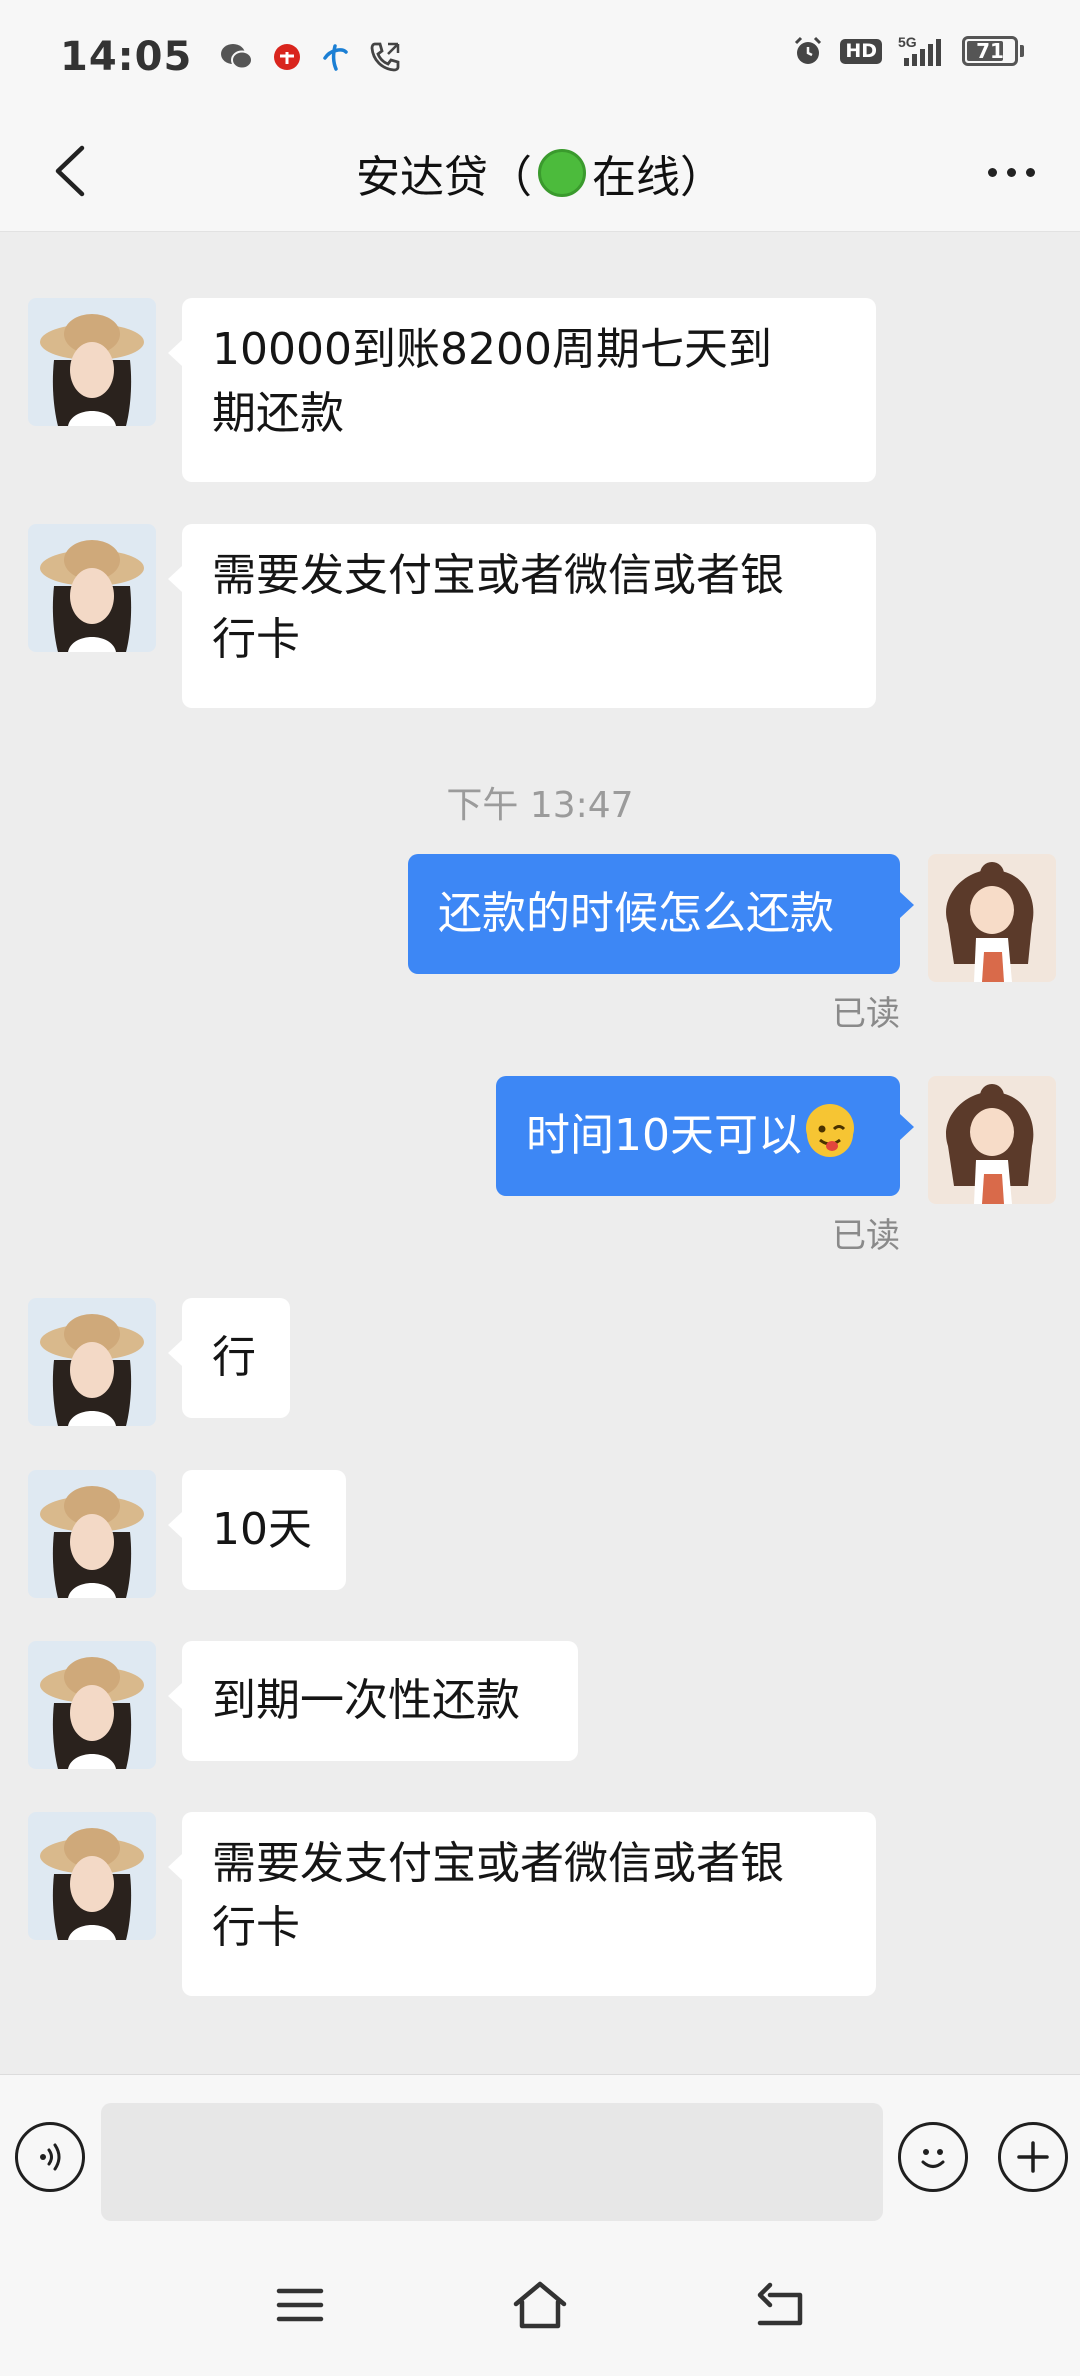 Image resolution: width=1080 pixels, height=2376 pixels. I want to click on home-button, so click(540, 2305).